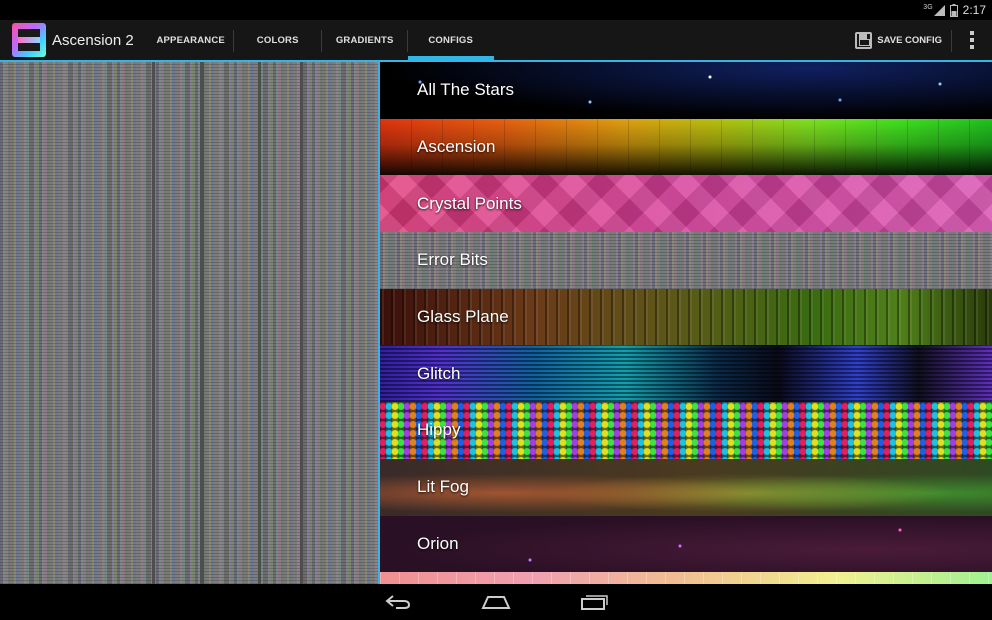 The image size is (992, 620). What do you see at coordinates (953, 10) in the screenshot?
I see `battery-icon` at bounding box center [953, 10].